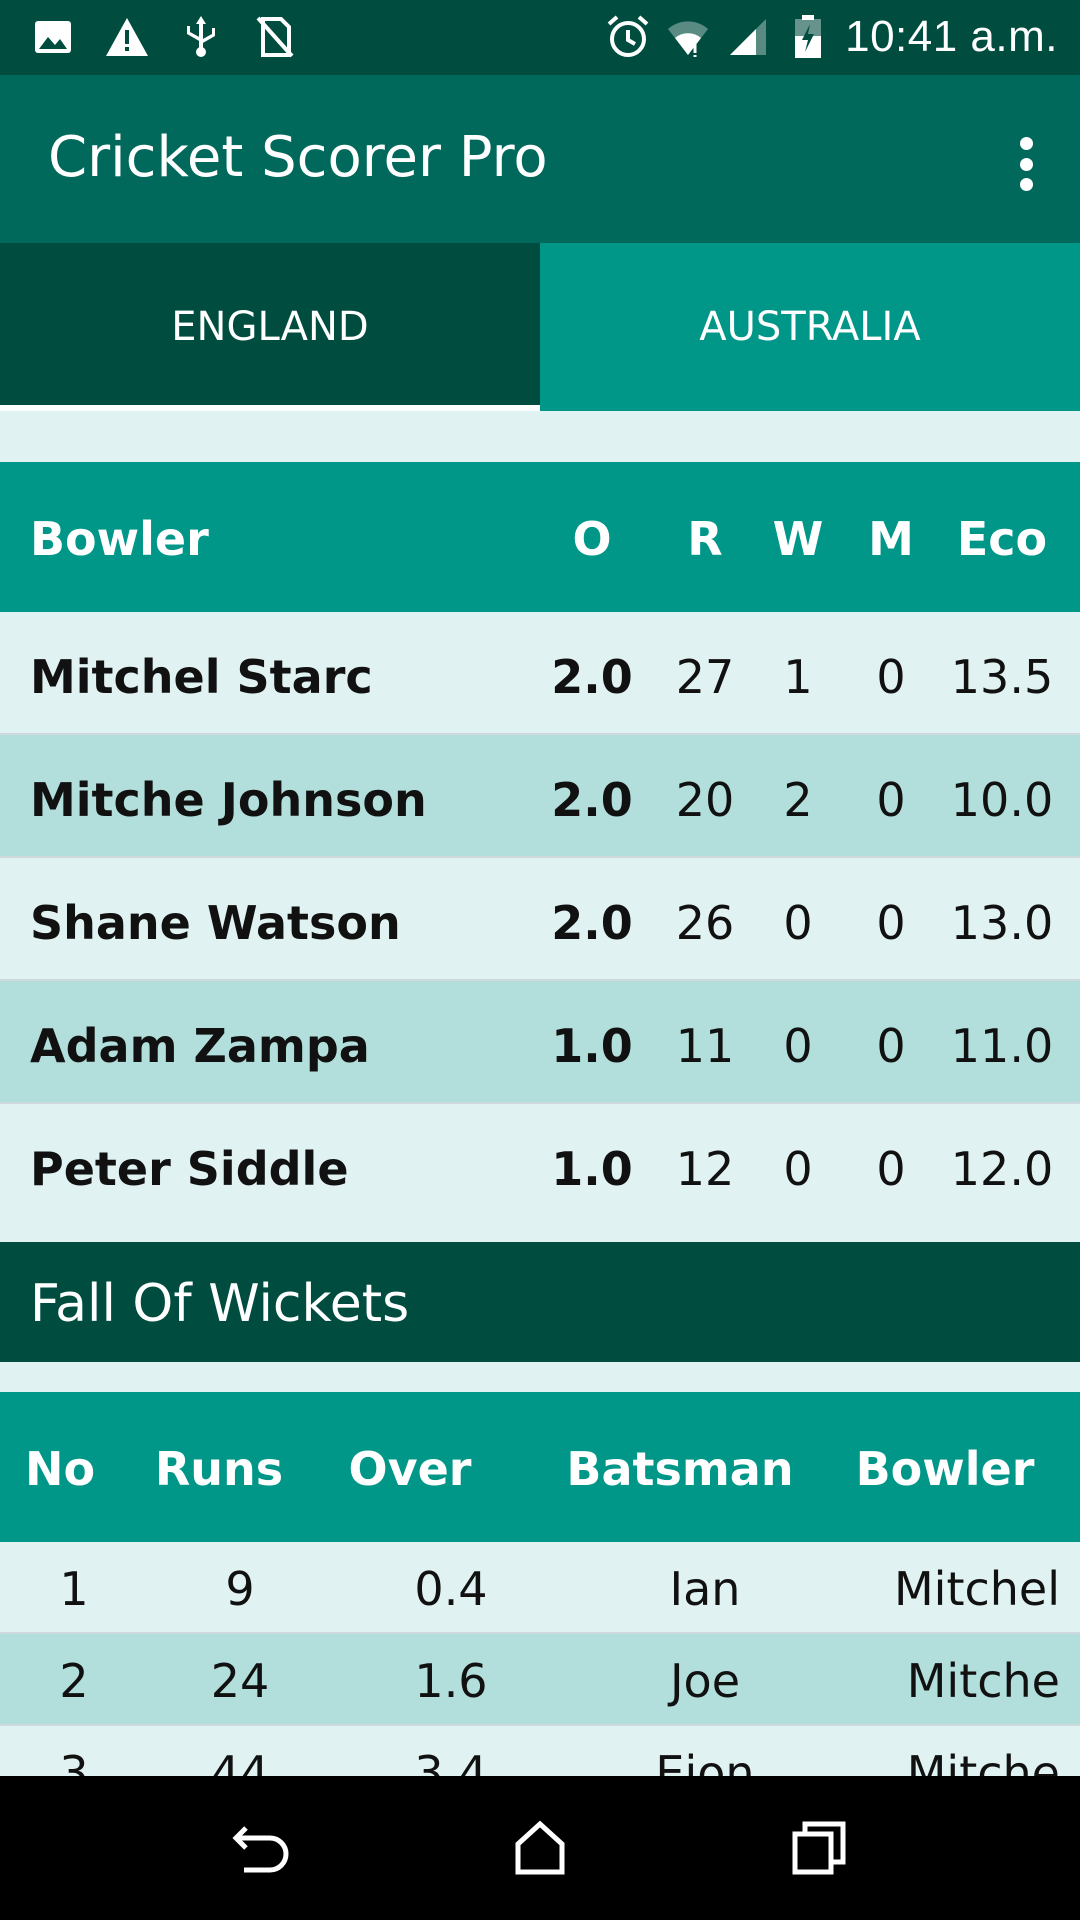 Image resolution: width=1080 pixels, height=1920 pixels. I want to click on wifi-icon, so click(688, 37).